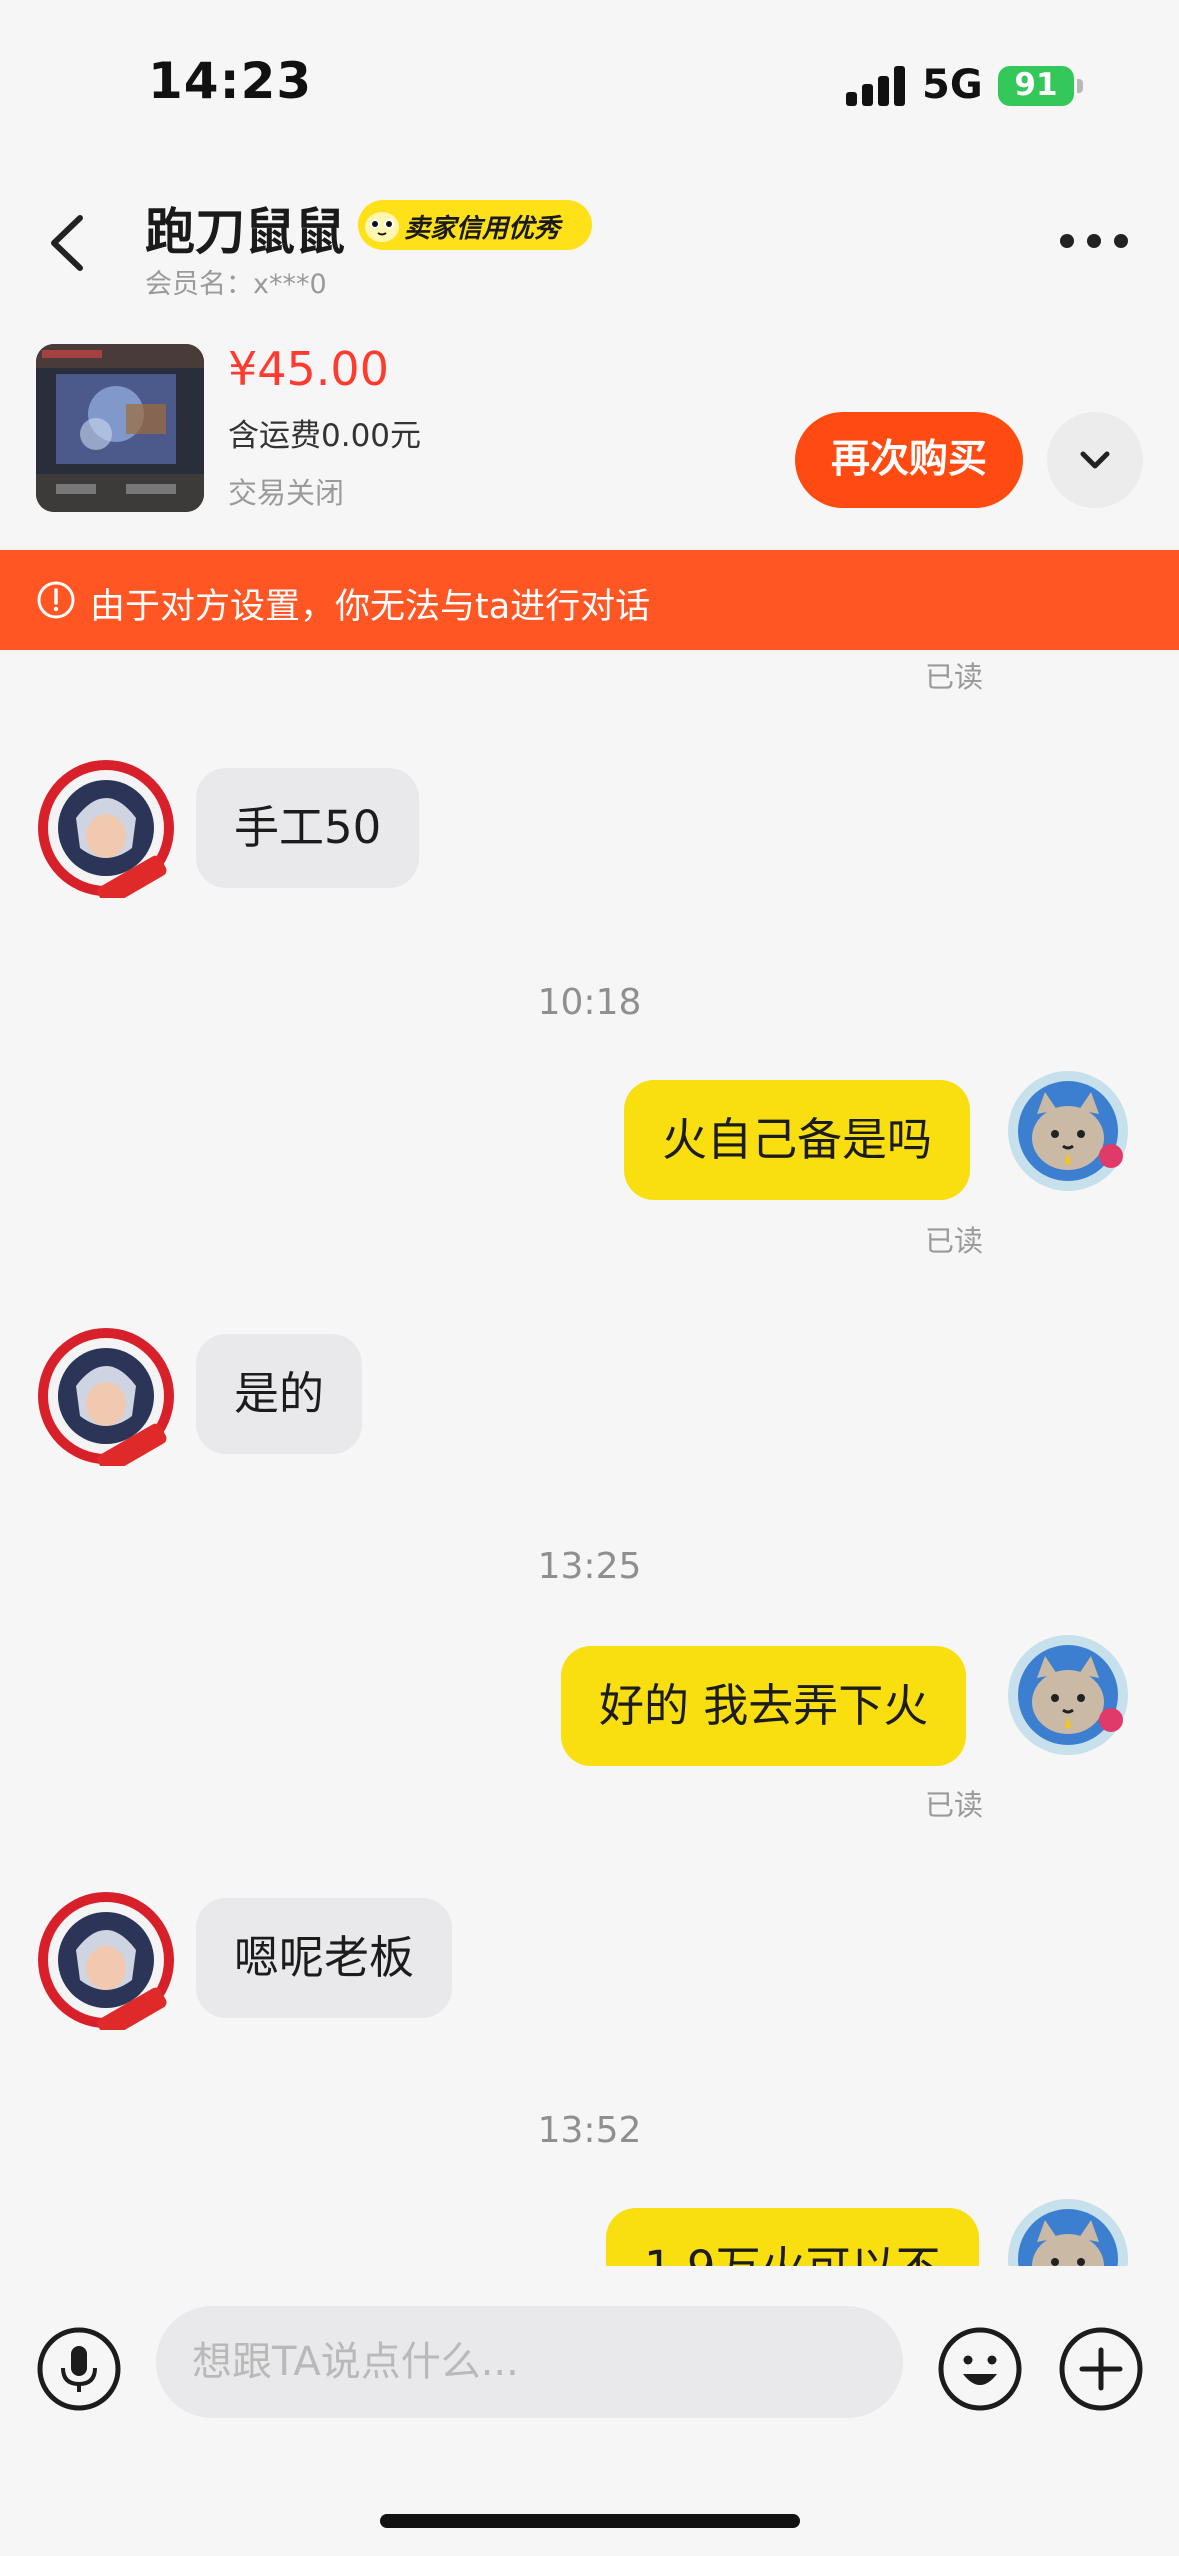  Describe the element at coordinates (529, 2362) in the screenshot. I see `message-input` at that location.